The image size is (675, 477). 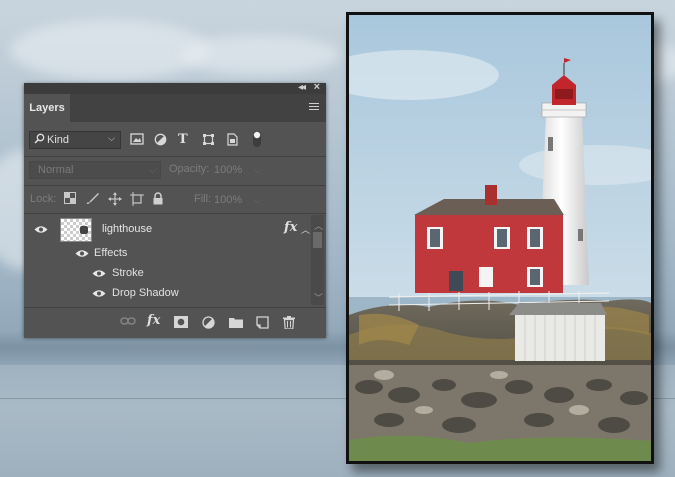 I want to click on scroll-thumb, so click(x=317, y=240).